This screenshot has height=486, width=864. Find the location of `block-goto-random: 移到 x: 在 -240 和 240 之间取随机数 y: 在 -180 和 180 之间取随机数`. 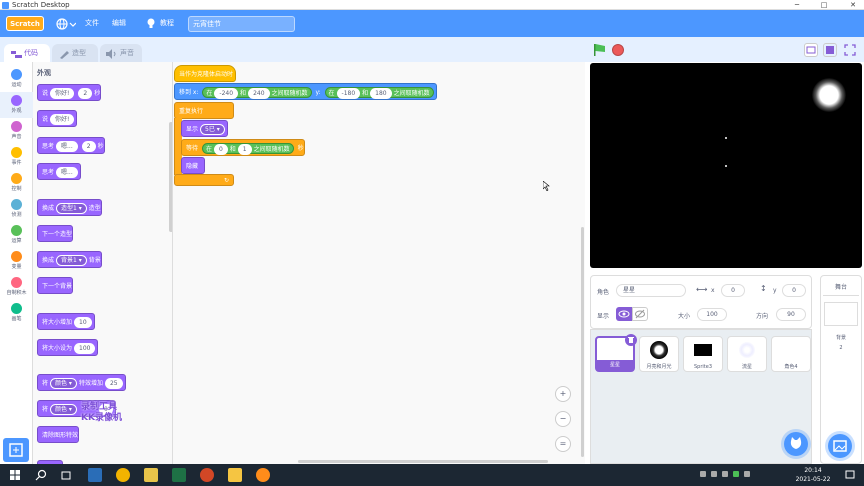

block-goto-random: 移到 x: 在 -240 和 240 之间取随机数 y: 在 -180 和 180 之间取随机数 is located at coordinates (305, 91).